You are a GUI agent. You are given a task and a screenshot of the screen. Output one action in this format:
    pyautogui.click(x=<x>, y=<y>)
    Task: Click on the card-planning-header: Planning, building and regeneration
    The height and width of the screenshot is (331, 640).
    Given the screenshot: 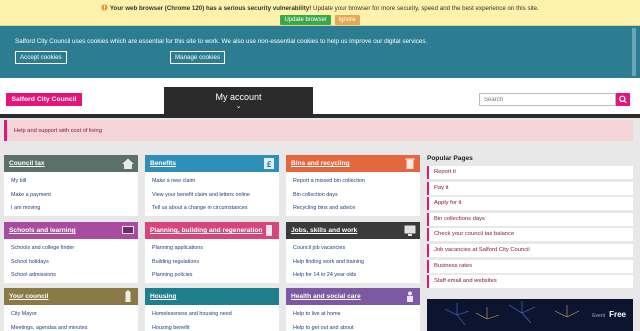 What is the action you would take?
    pyautogui.click(x=212, y=230)
    